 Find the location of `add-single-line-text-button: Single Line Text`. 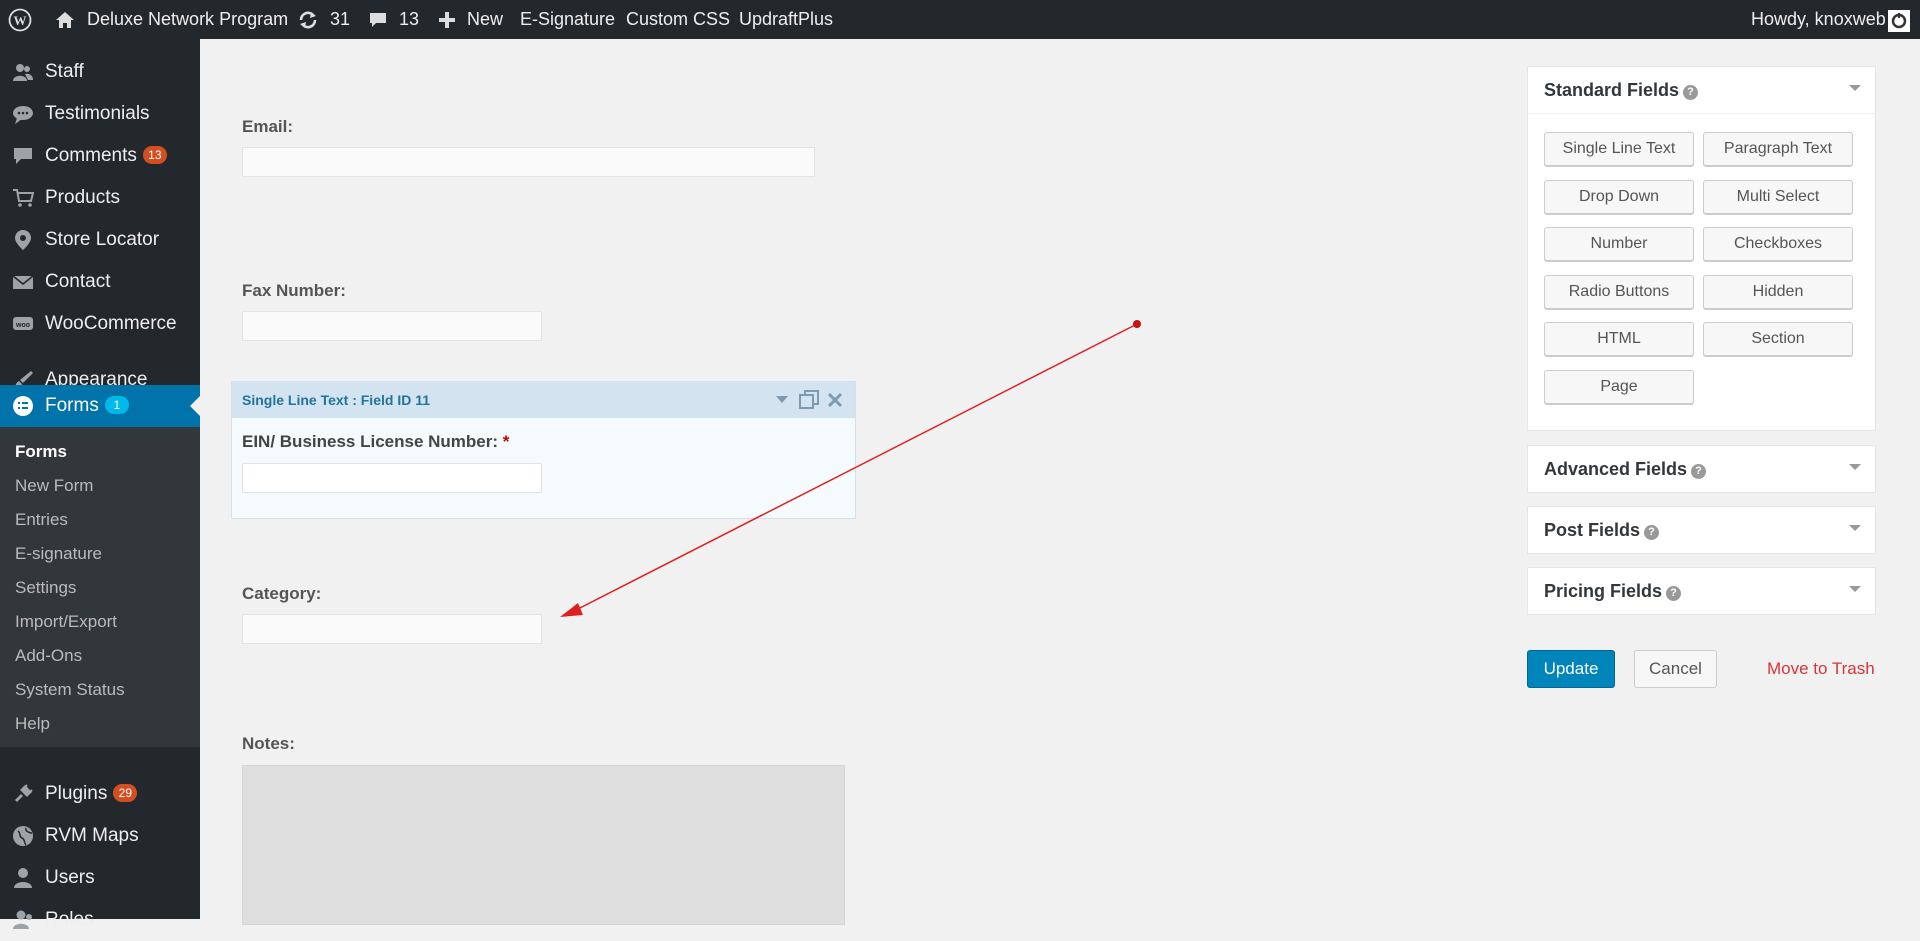

add-single-line-text-button: Single Line Text is located at coordinates (1619, 149).